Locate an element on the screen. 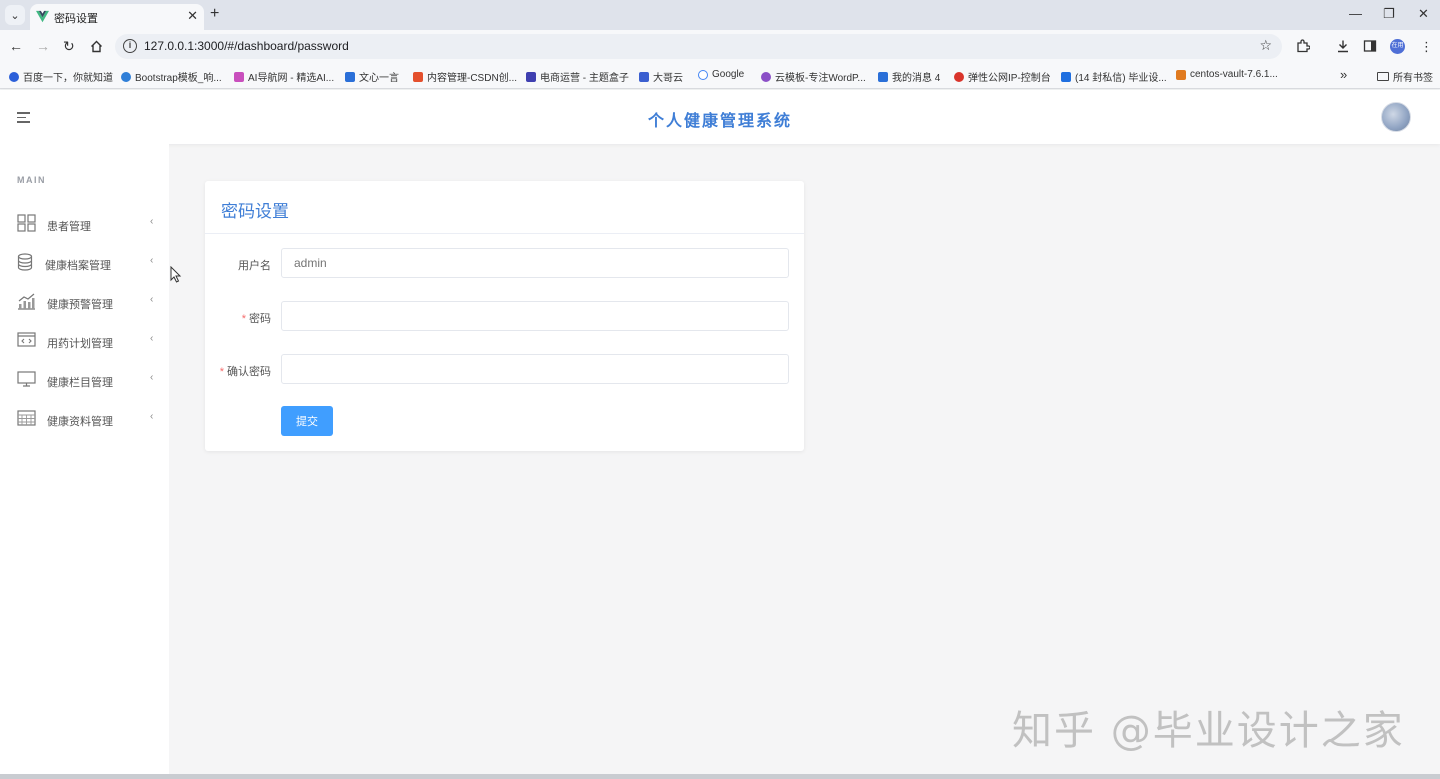  address-bar: i 127.0.0.1:3000/#/dashboard/password ☆ is located at coordinates (698, 46).